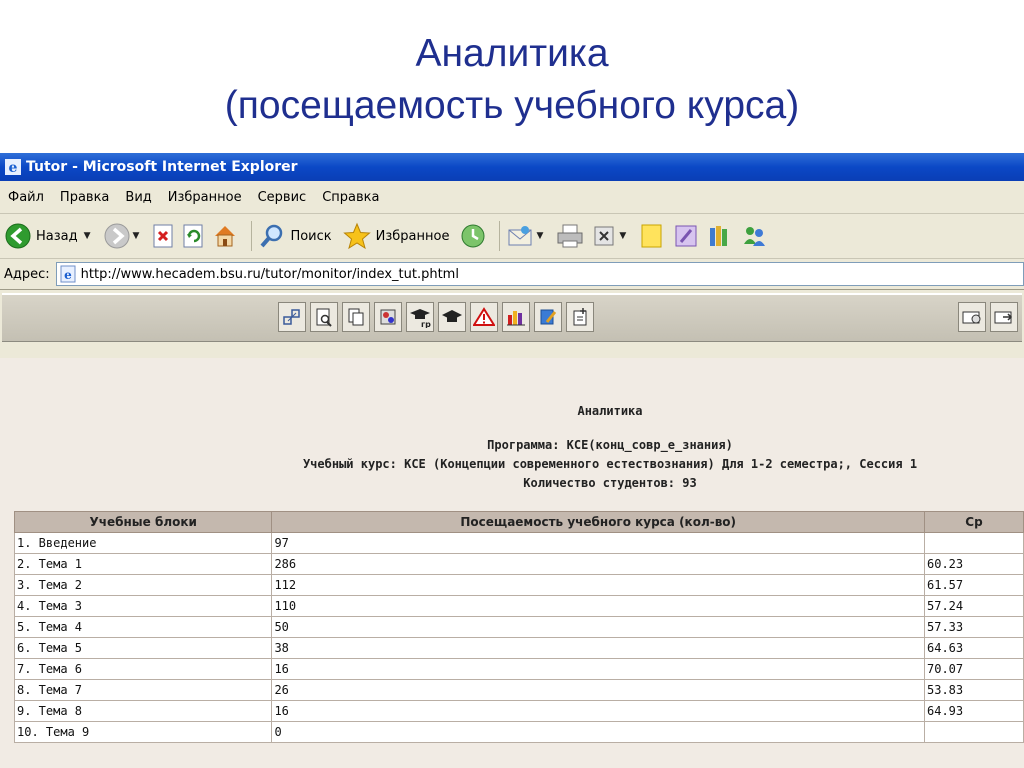 This screenshot has width=1024, height=768. I want to click on printer-icon, so click(570, 236).